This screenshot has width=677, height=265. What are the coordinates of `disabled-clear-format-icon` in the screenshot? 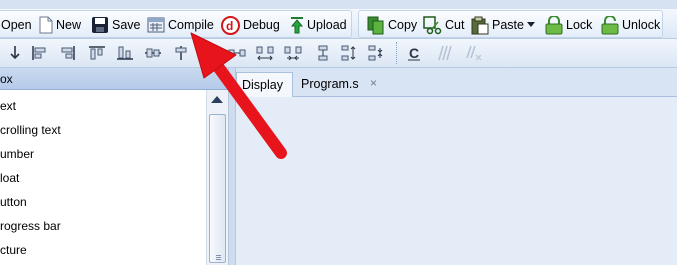 It's located at (473, 53).